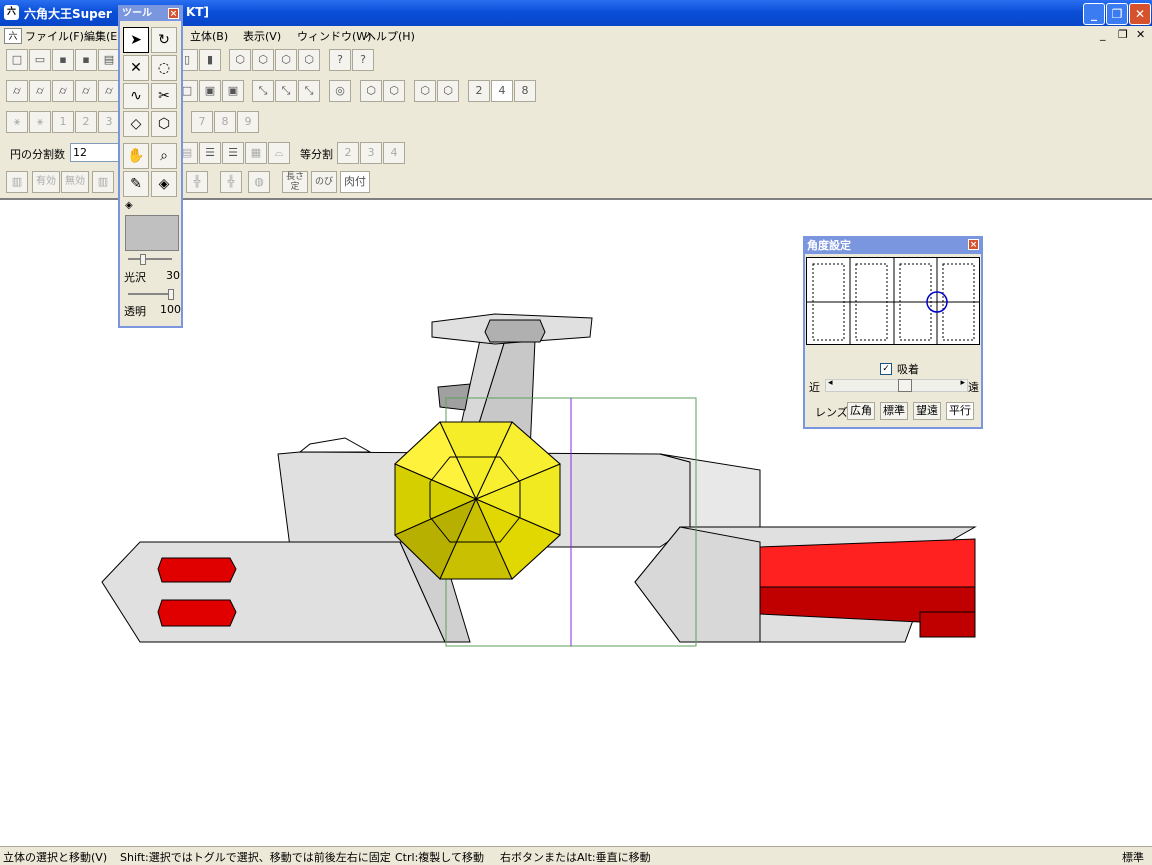 The height and width of the screenshot is (865, 1152). Describe the element at coordinates (371, 153) in the screenshot. I see `equal-3-button: 3` at that location.